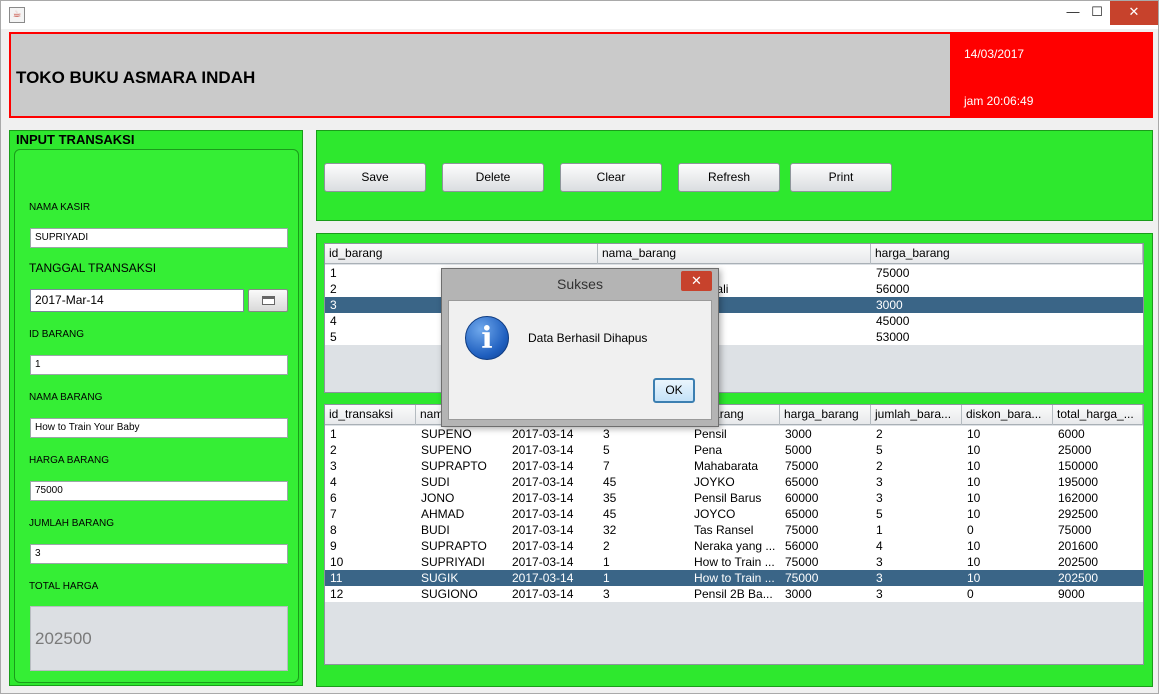 The width and height of the screenshot is (1159, 694). What do you see at coordinates (268, 300) in the screenshot?
I see `date-picker-button` at bounding box center [268, 300].